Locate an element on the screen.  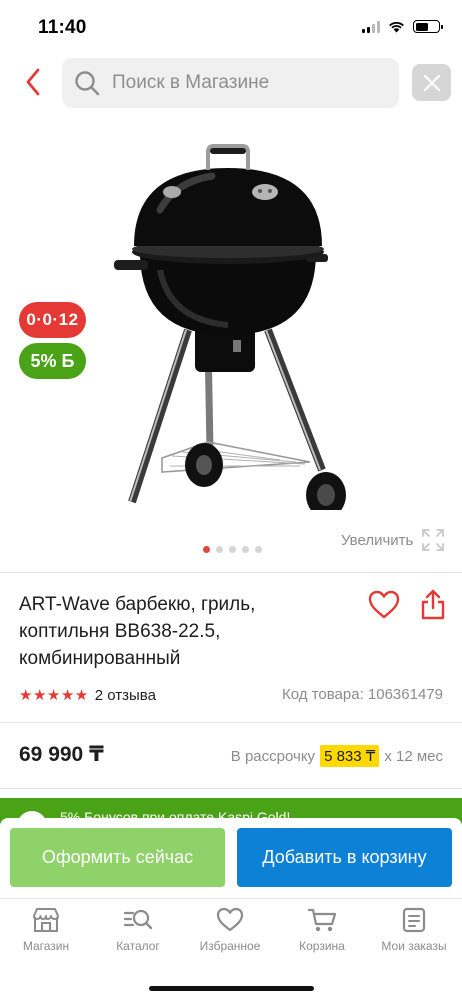
search-input is located at coordinates (247, 83).